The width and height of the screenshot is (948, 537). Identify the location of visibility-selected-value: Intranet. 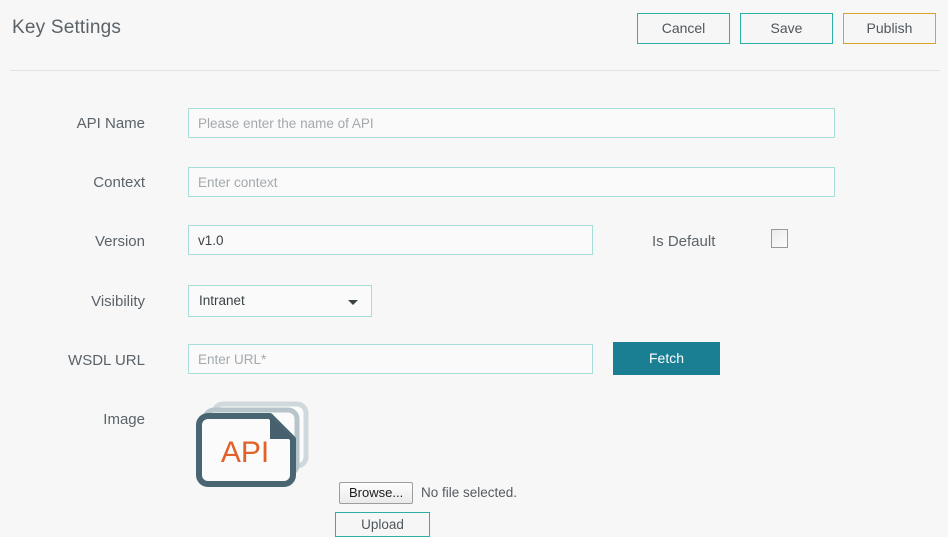
(222, 300).